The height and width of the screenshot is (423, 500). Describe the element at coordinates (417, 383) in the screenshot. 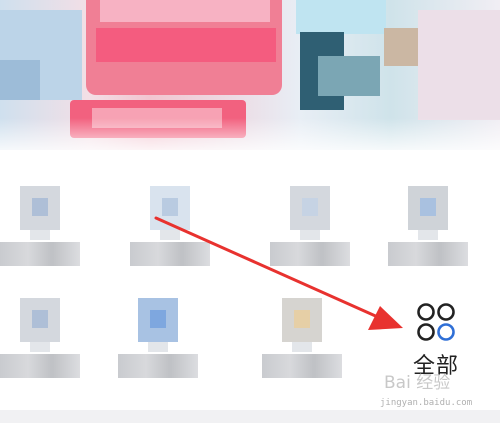

I see `watermark-brand: Bai 经验` at that location.